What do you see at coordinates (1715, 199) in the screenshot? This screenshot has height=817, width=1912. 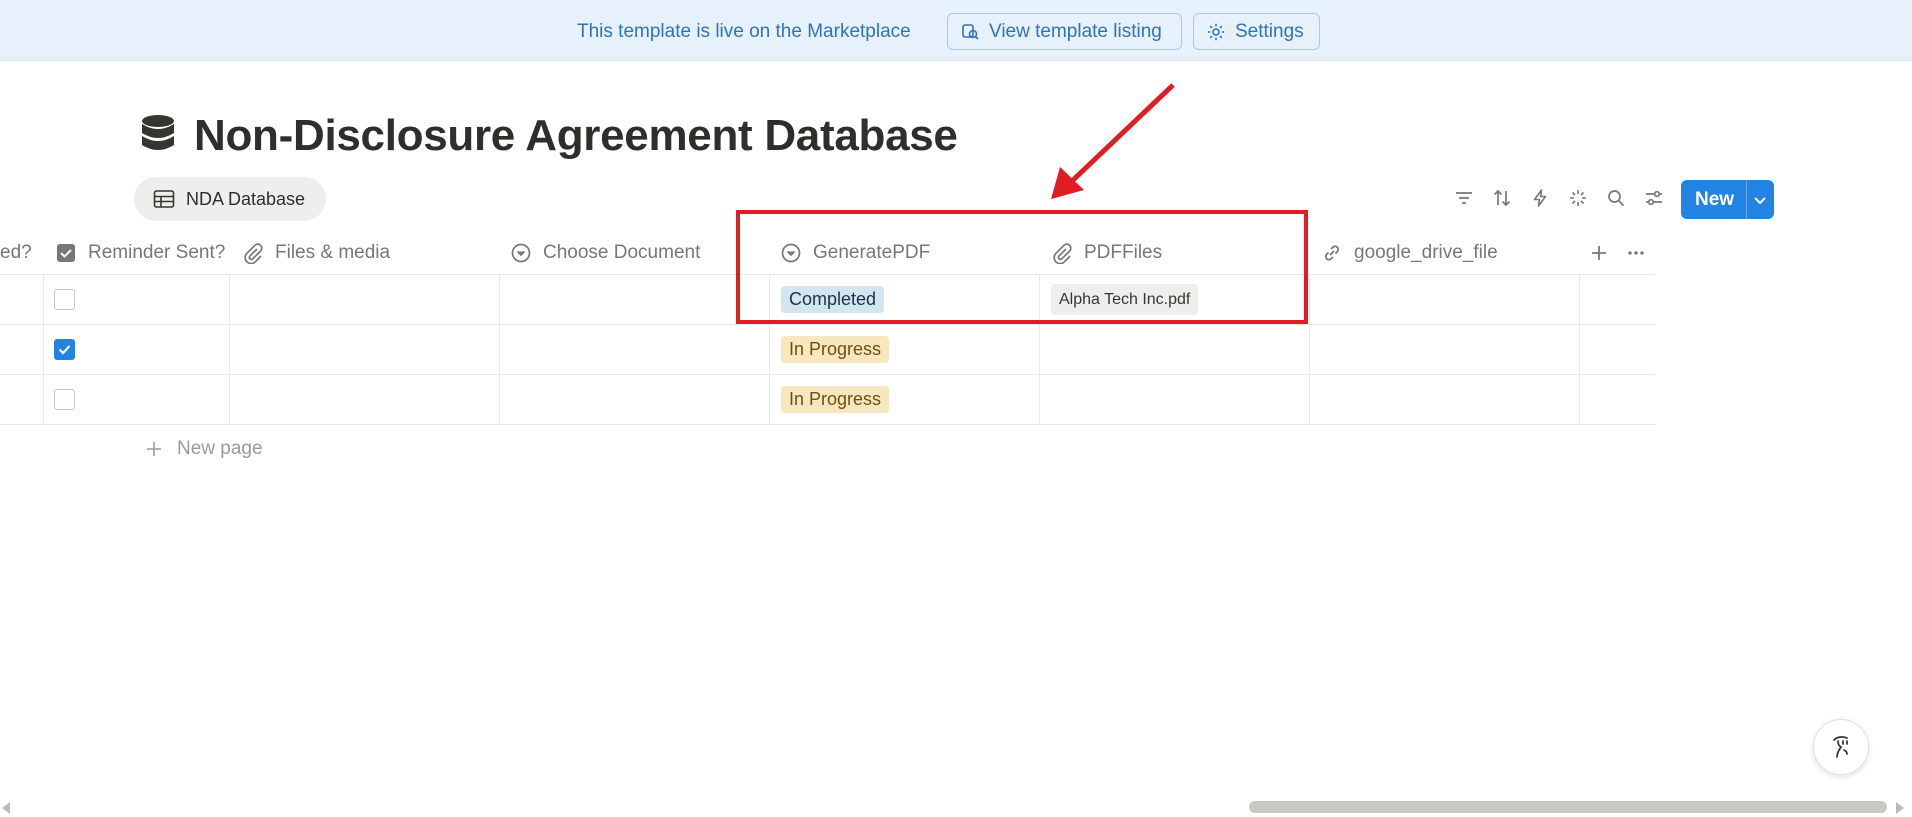 I see `new-button-label: New` at bounding box center [1715, 199].